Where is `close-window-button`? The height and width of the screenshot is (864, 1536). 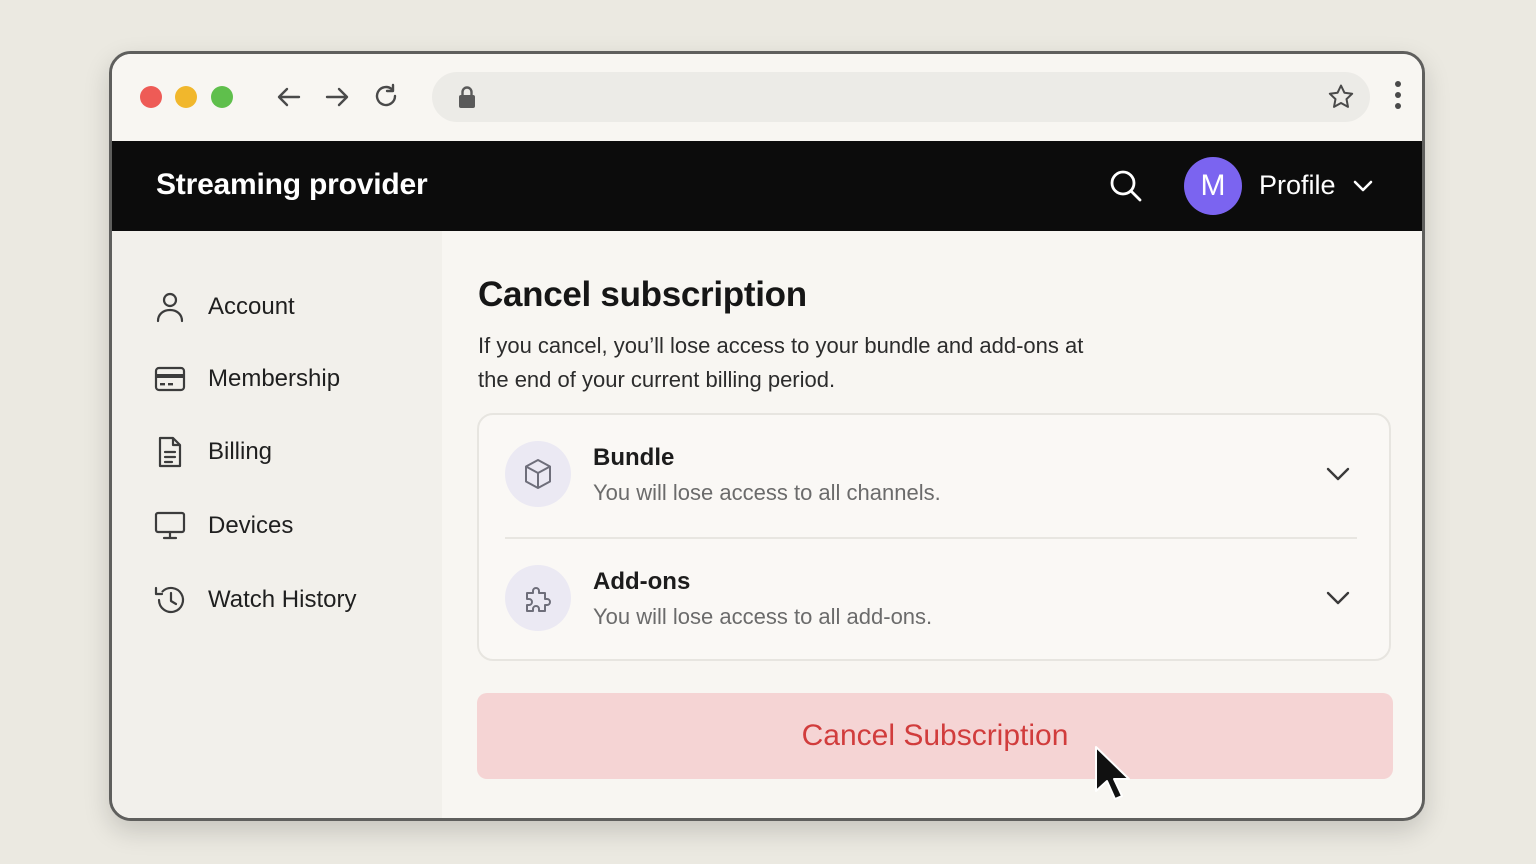 close-window-button is located at coordinates (151, 97).